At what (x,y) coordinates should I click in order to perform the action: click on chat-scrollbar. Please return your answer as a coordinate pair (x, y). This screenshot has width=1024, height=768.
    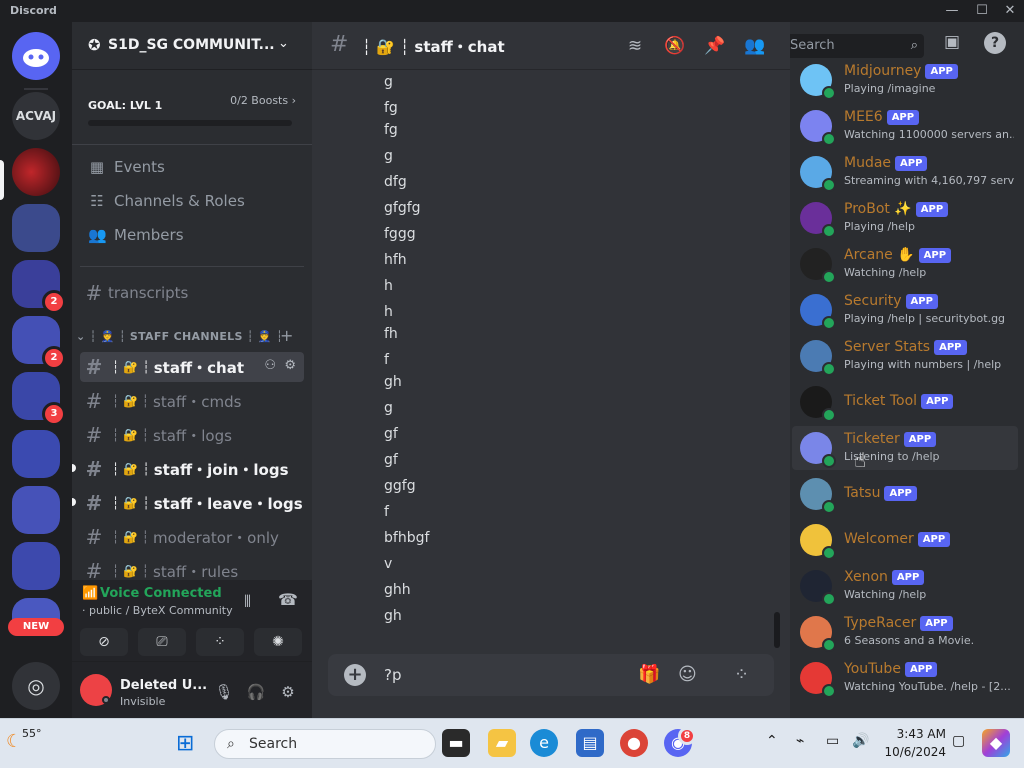
    Looking at the image, I should click on (777, 630).